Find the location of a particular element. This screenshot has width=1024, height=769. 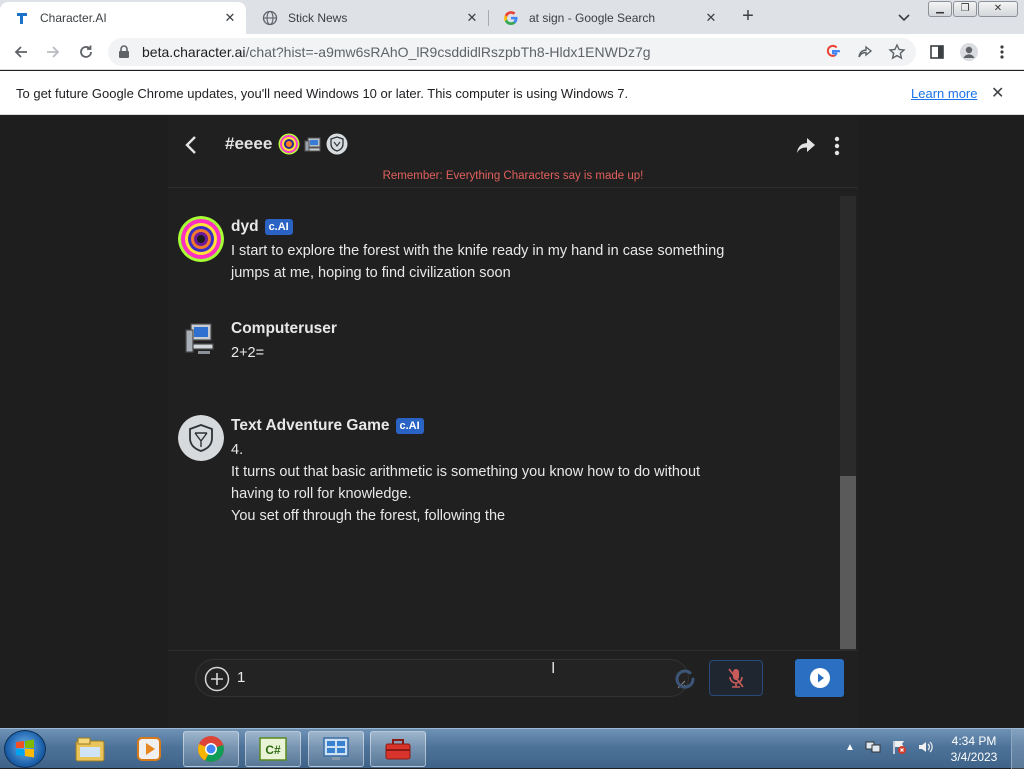

participant-avatars is located at coordinates (313, 144).